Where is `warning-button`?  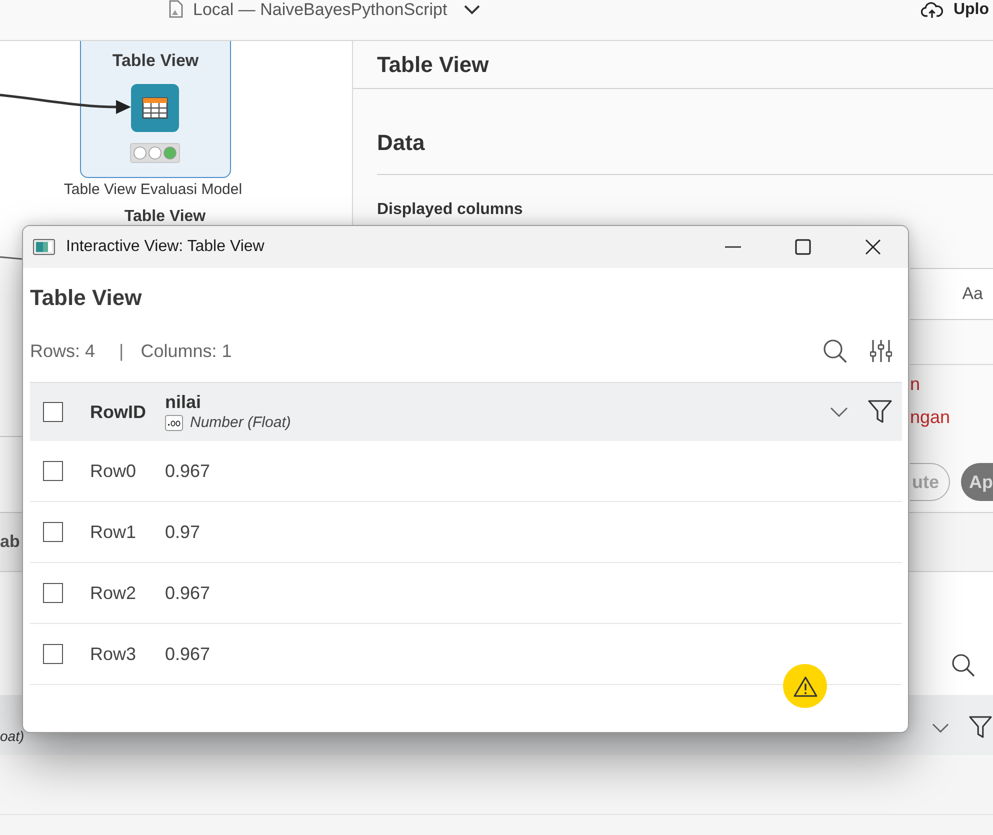 warning-button is located at coordinates (805, 686).